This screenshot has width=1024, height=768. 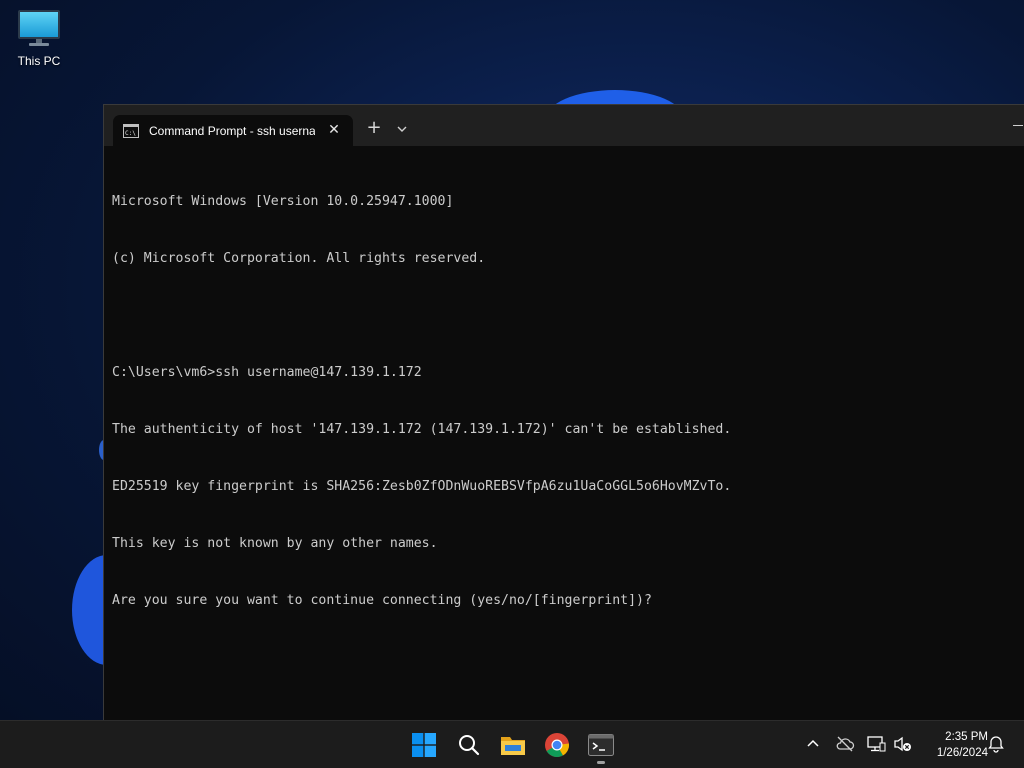 I want to click on clock-date: 1/26/2024, so click(x=962, y=753).